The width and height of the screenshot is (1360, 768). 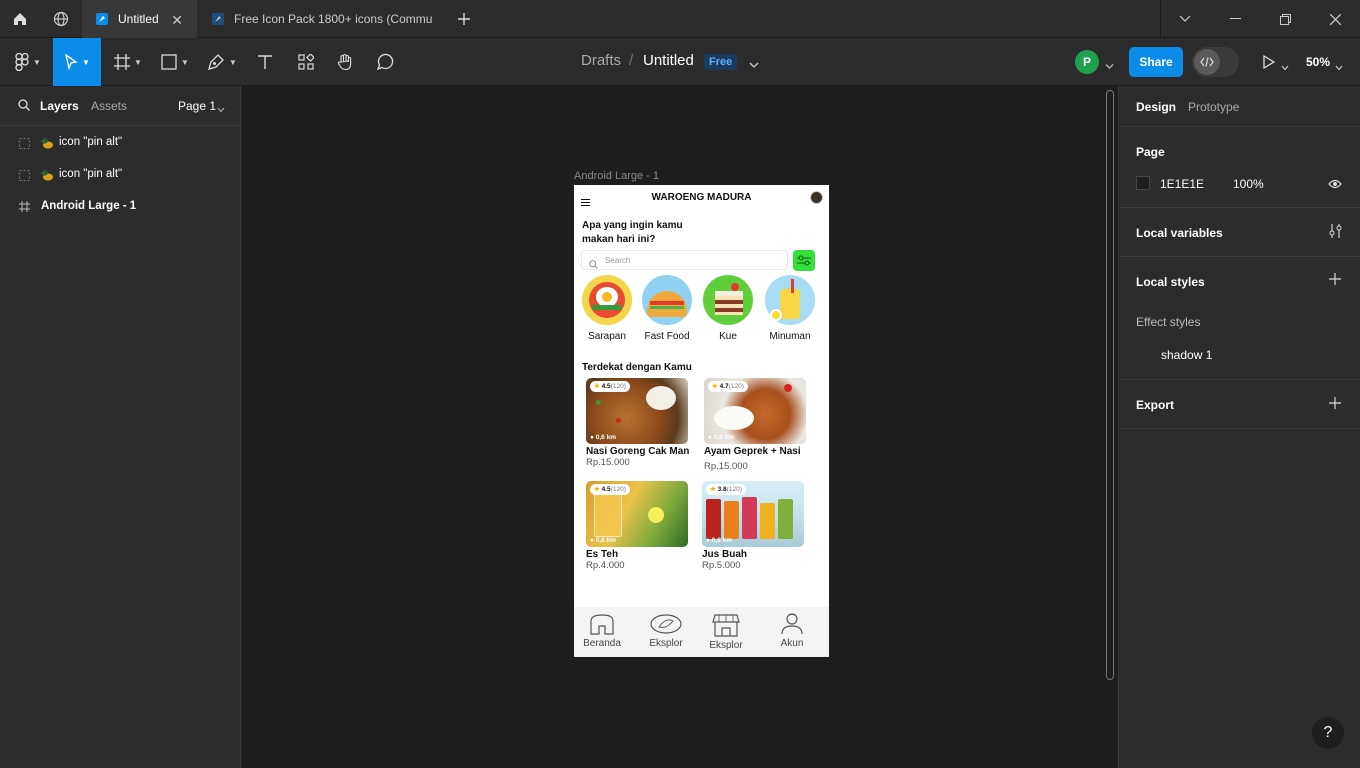 What do you see at coordinates (222, 62) in the screenshot?
I see `pen-tool-button: ▼` at bounding box center [222, 62].